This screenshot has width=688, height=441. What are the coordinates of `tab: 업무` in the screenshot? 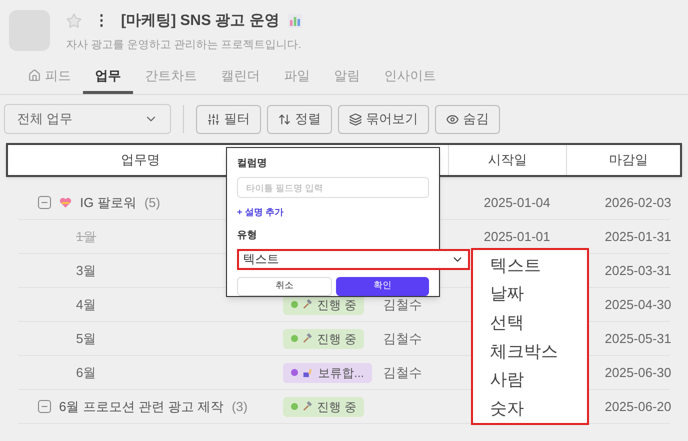 It's located at (108, 77).